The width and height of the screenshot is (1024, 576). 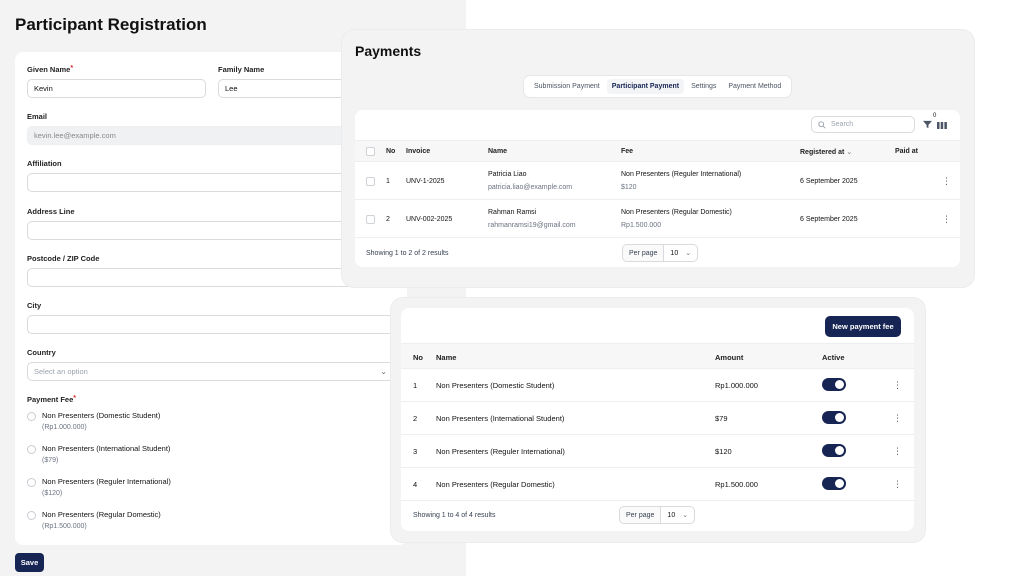 I want to click on affiliation-input, so click(x=210, y=182).